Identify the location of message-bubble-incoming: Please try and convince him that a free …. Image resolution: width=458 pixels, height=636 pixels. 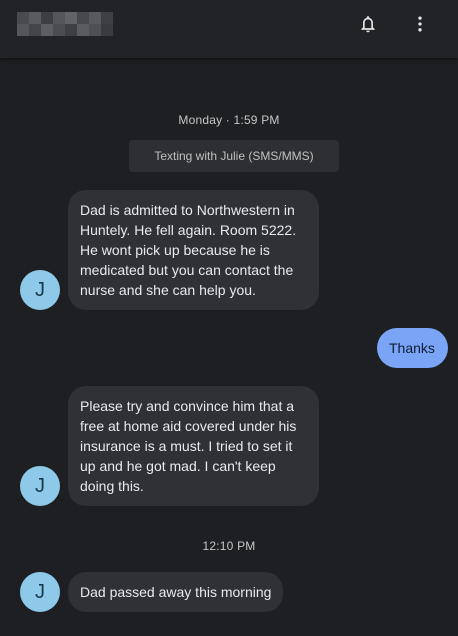
(193, 446).